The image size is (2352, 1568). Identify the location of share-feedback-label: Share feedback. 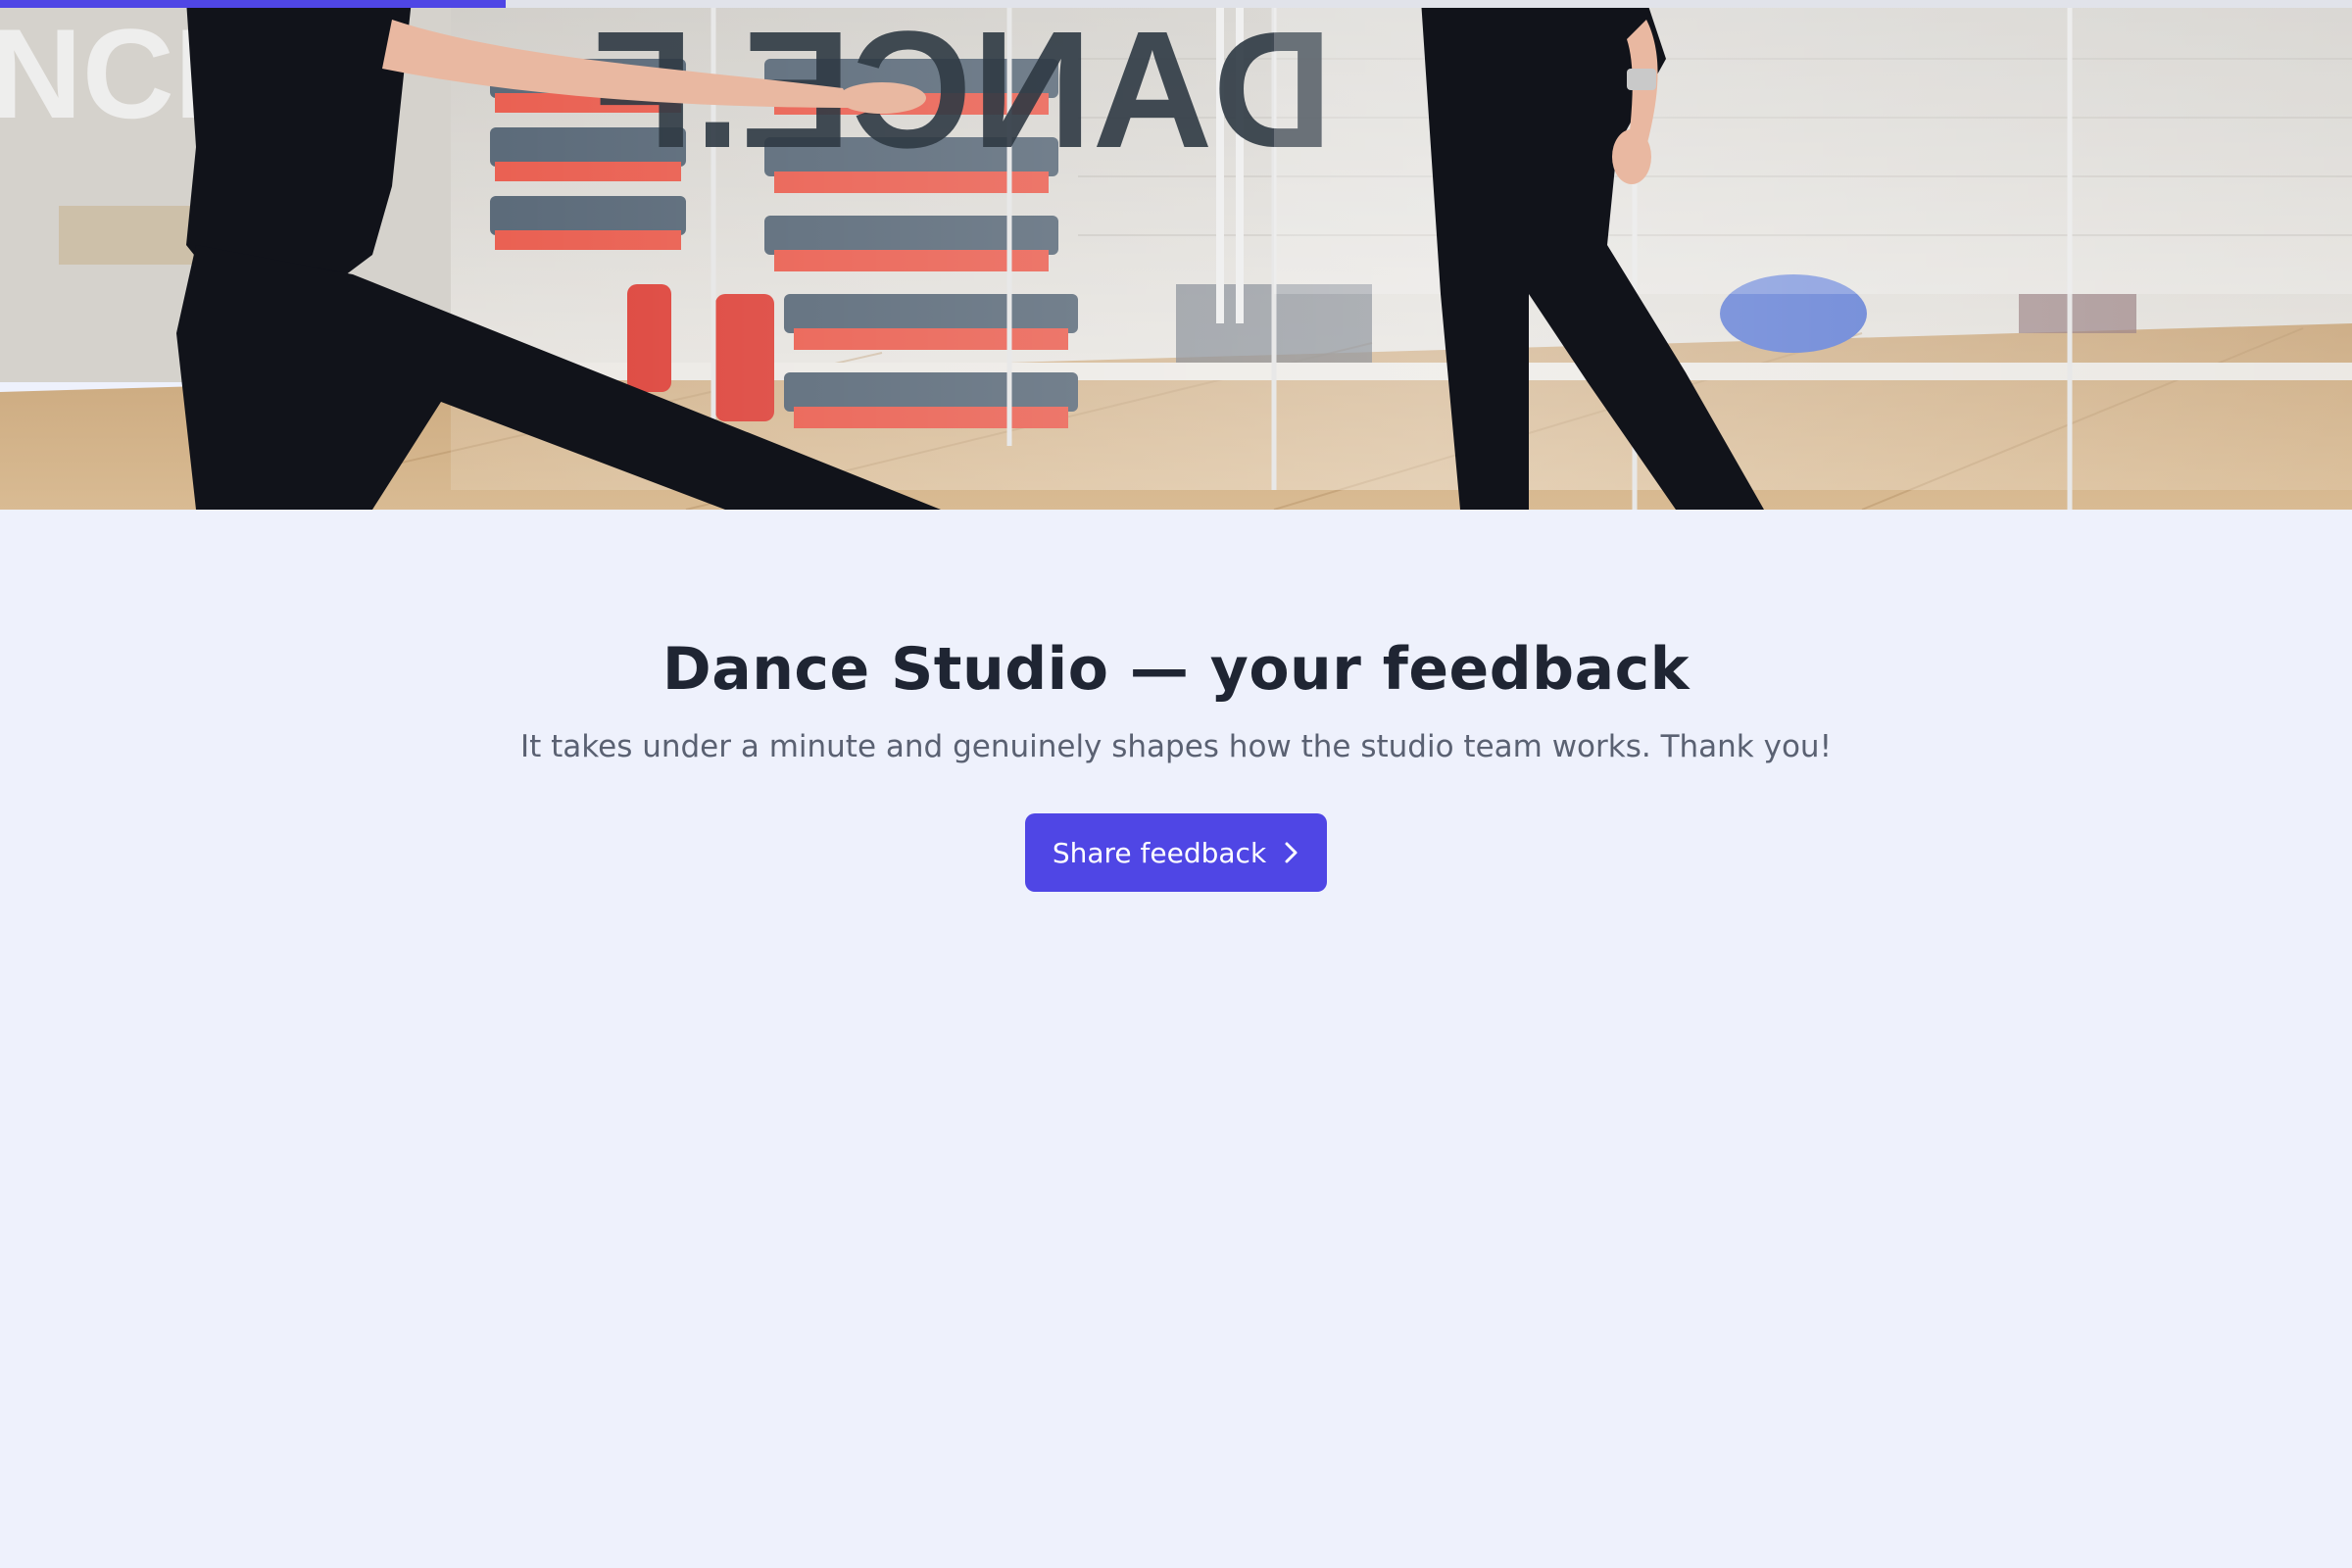
(1159, 852).